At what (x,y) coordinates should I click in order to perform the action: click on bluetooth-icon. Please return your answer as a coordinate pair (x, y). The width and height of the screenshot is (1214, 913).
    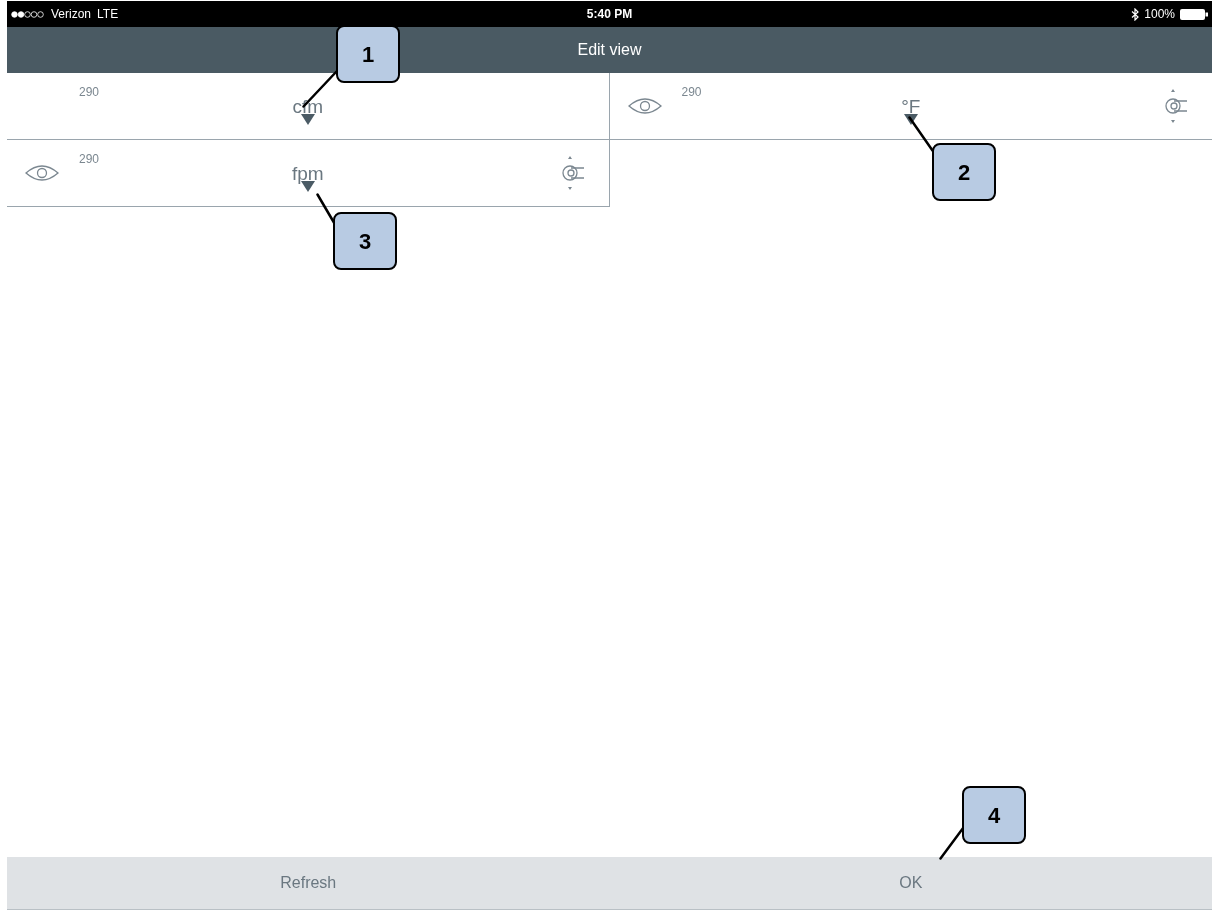
    Looking at the image, I should click on (1135, 14).